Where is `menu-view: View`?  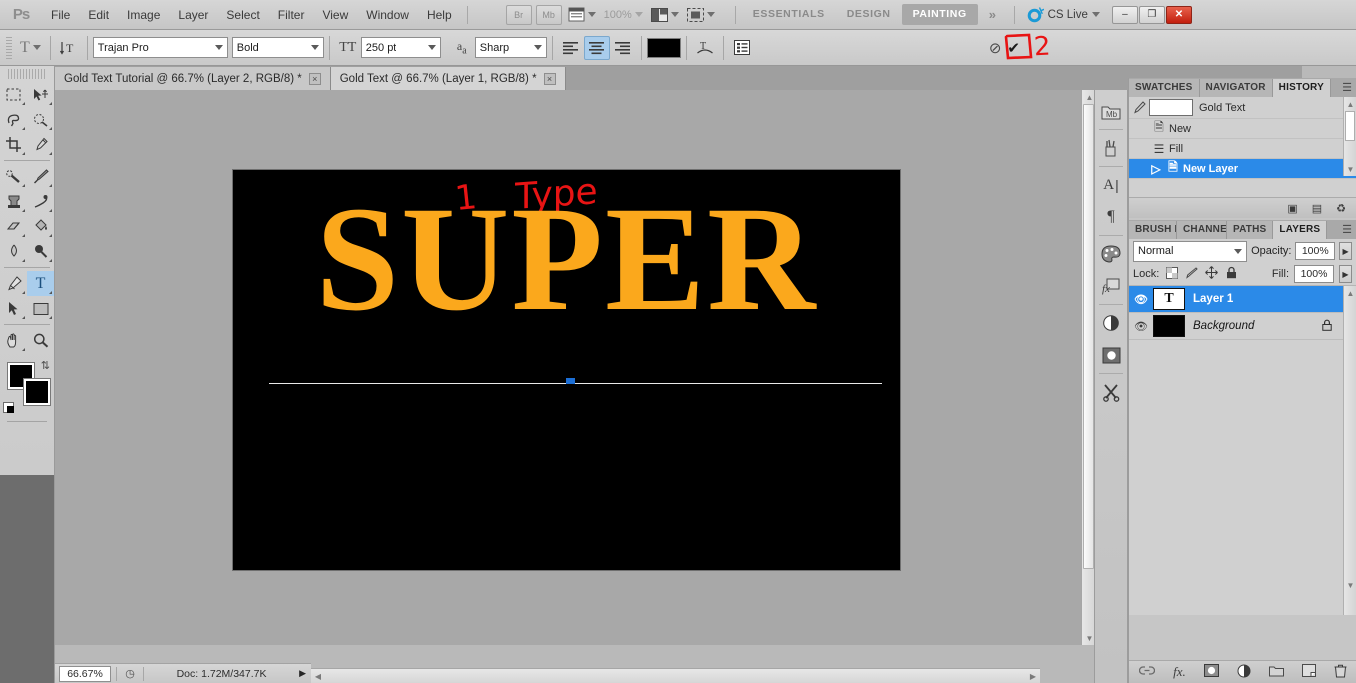 menu-view: View is located at coordinates (335, 15).